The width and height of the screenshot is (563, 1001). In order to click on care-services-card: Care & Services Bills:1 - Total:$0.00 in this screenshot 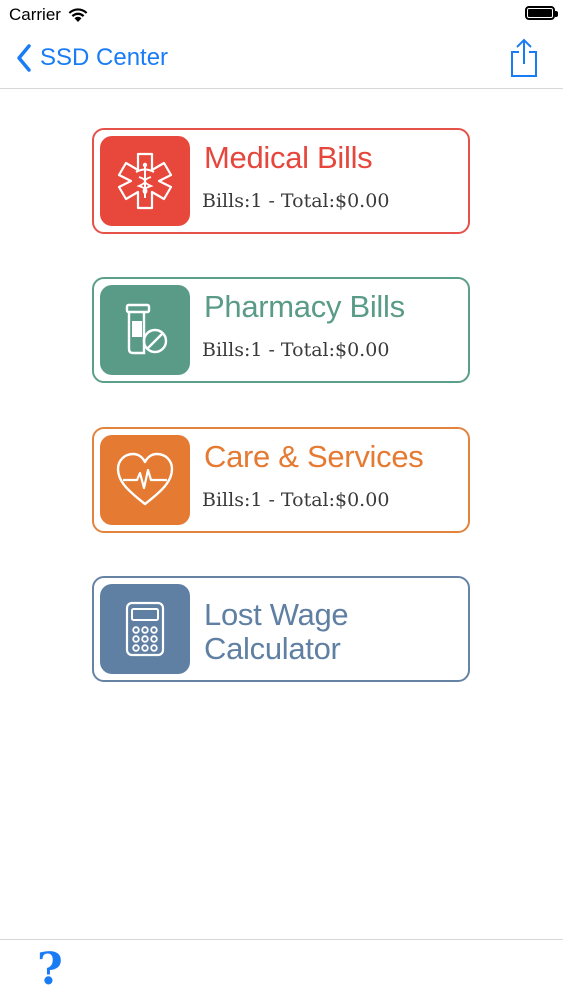, I will do `click(281, 480)`.